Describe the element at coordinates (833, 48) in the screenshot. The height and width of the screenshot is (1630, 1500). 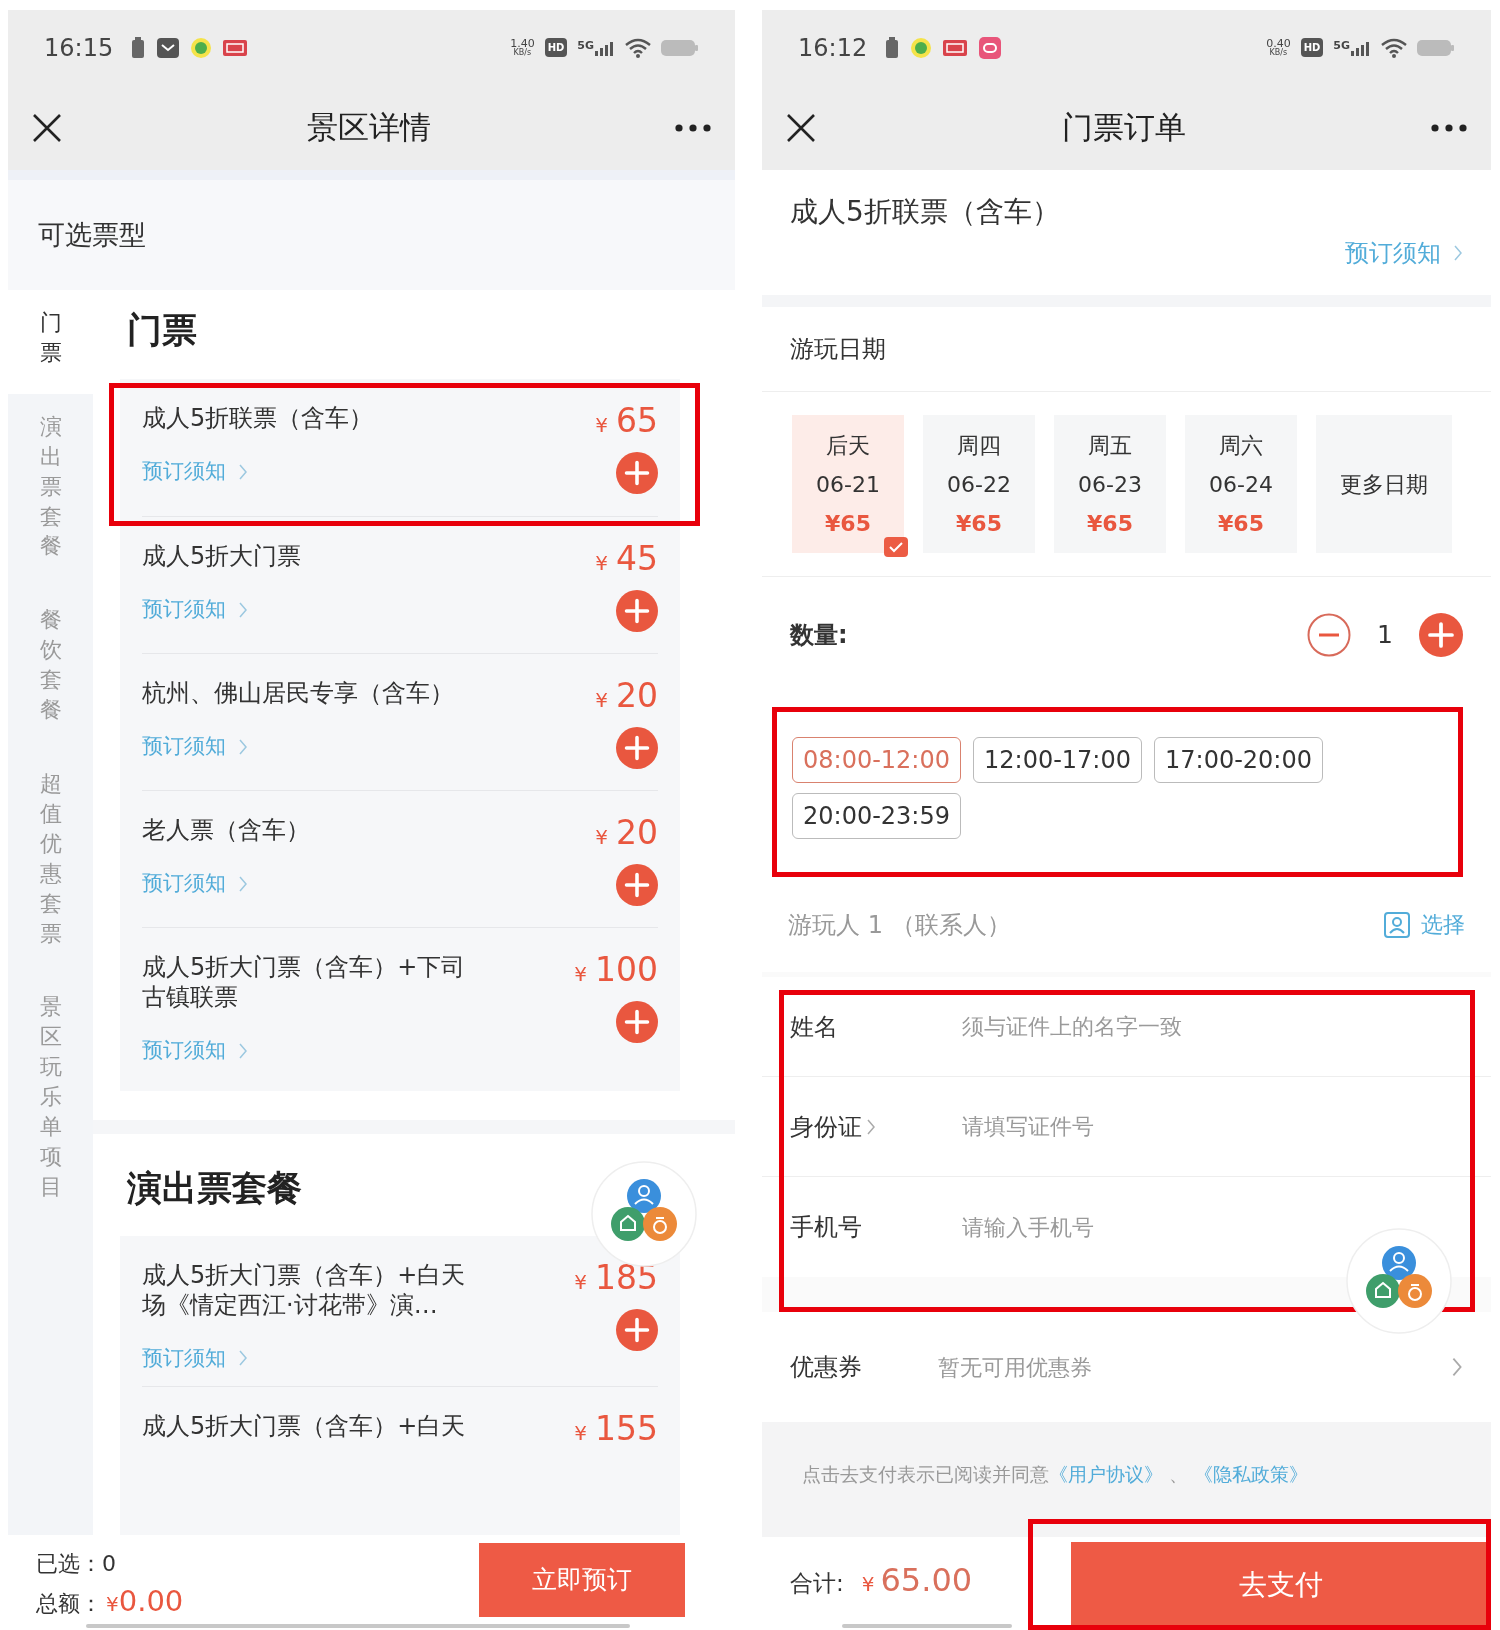
I see `status-time: 16:12` at that location.